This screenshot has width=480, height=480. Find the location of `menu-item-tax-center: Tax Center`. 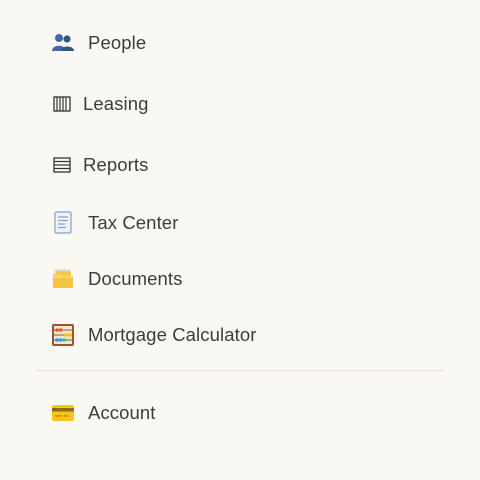

menu-item-tax-center: Tax Center is located at coordinates (240, 223).